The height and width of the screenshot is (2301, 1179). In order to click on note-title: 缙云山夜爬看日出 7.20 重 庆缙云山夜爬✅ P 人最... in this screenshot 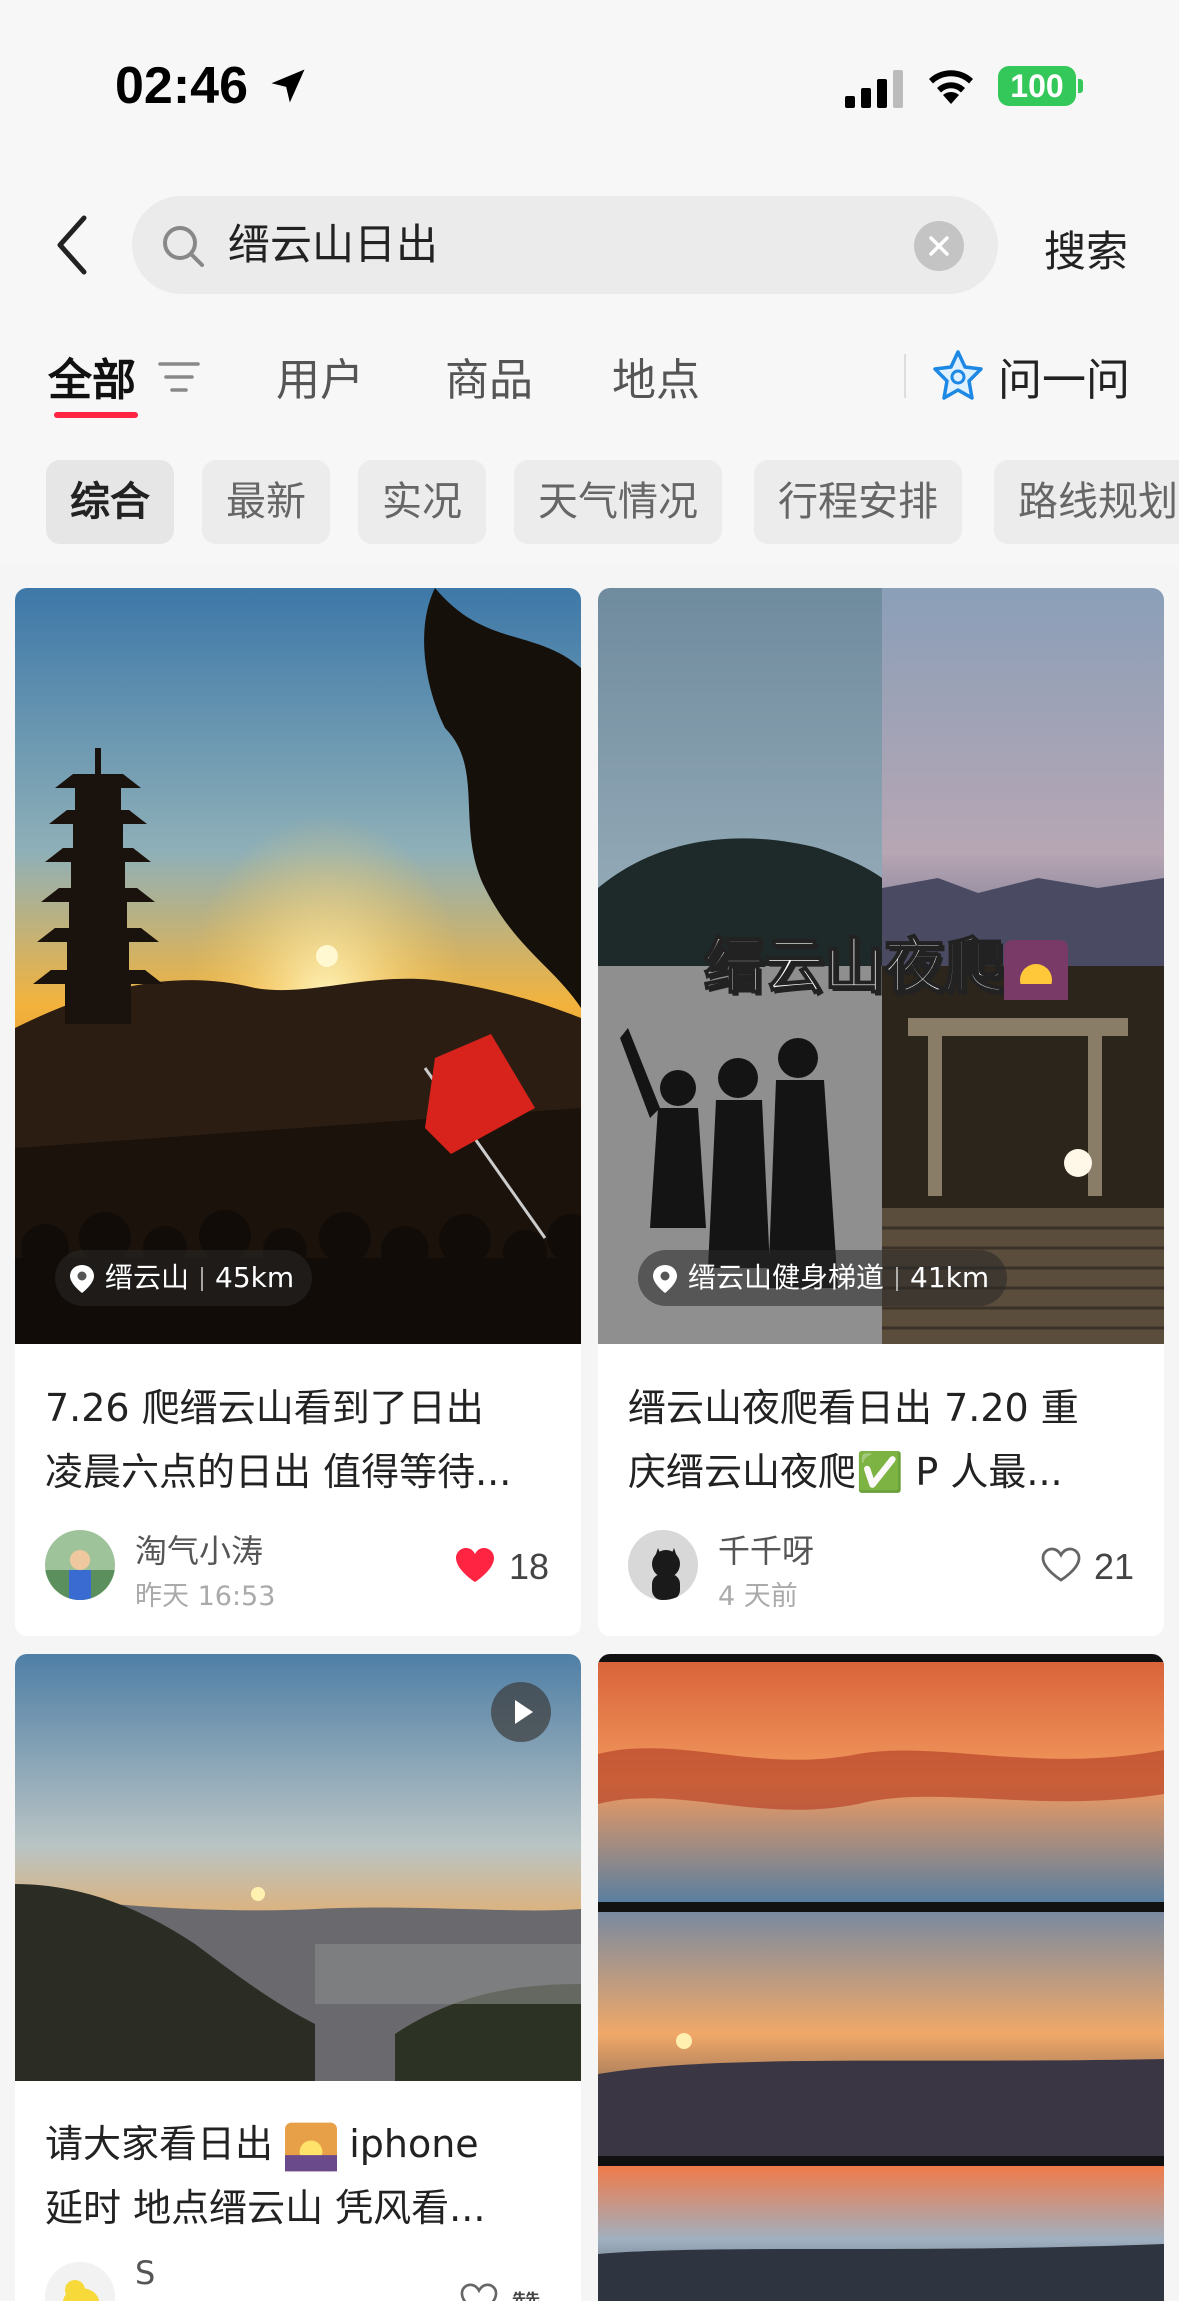, I will do `click(888, 1440)`.